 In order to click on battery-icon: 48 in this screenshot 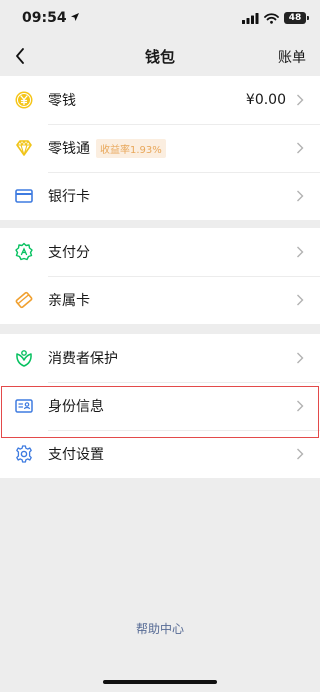, I will do `click(296, 18)`.